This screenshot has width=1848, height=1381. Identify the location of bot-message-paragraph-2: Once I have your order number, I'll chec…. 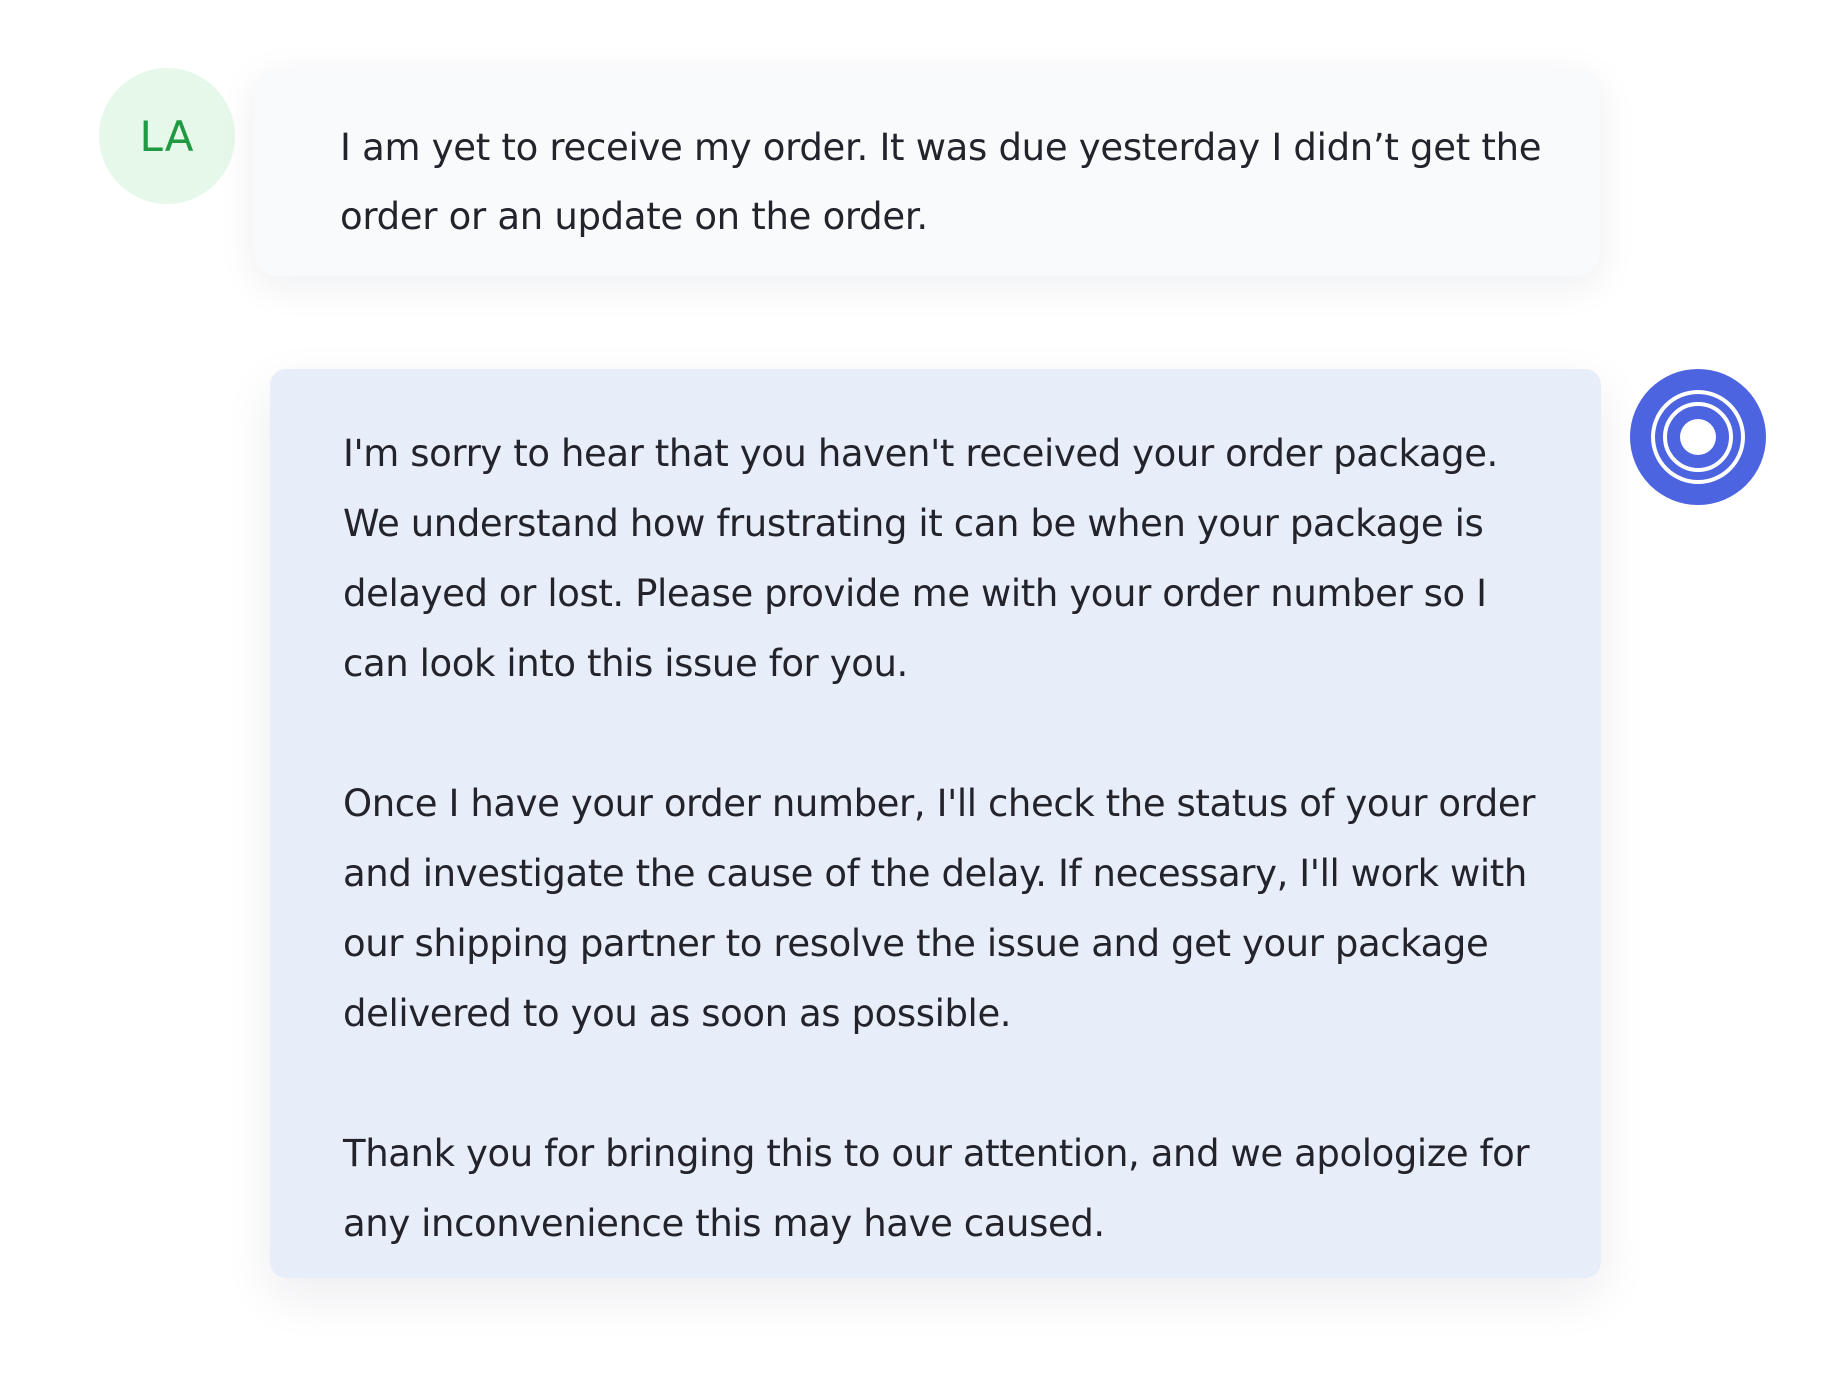
(939, 908).